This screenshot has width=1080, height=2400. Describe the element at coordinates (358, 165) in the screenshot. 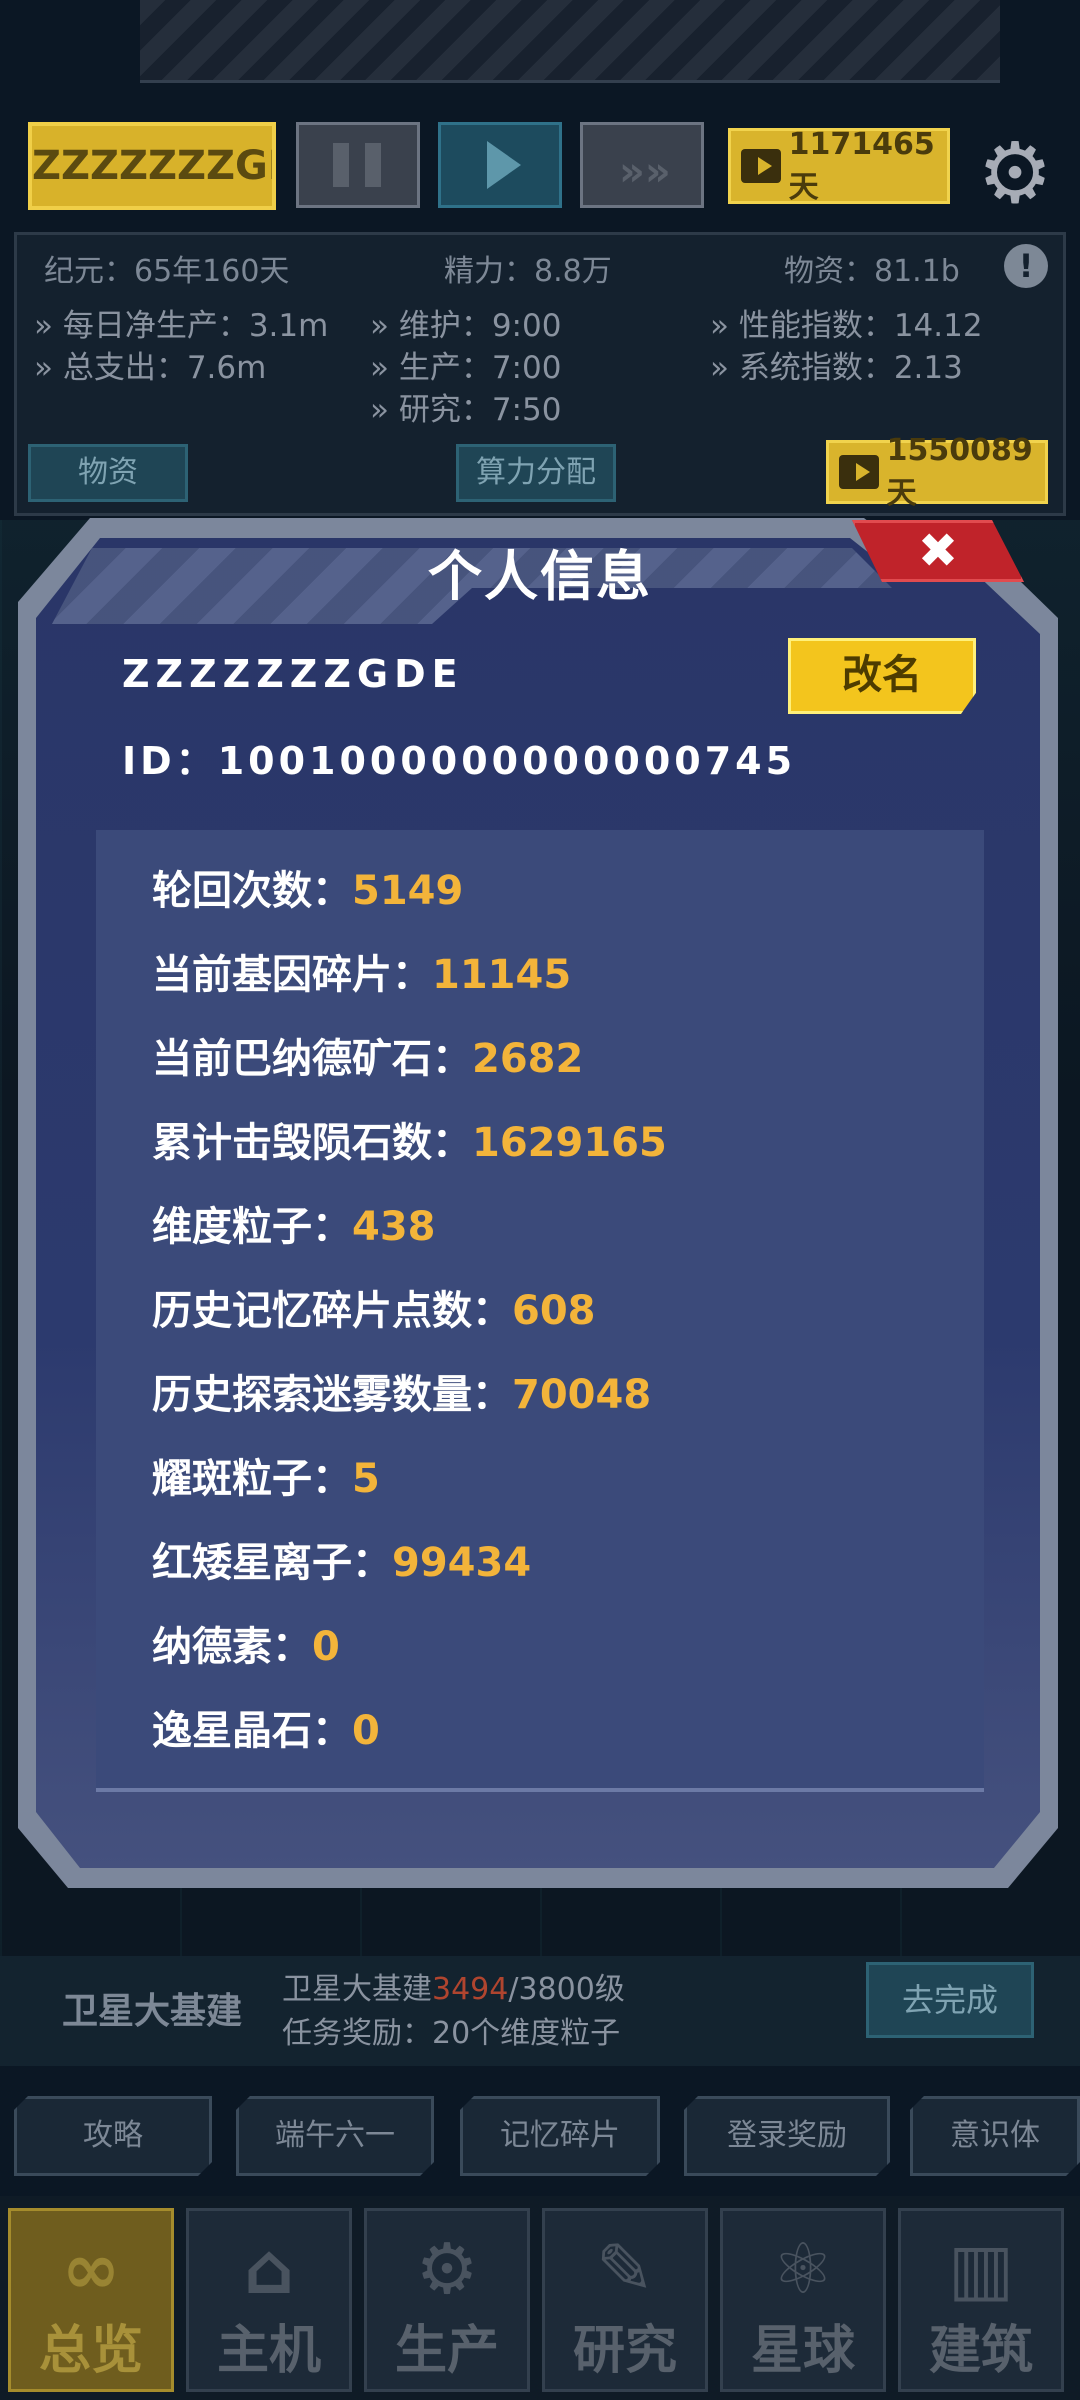

I see `pause-button` at that location.